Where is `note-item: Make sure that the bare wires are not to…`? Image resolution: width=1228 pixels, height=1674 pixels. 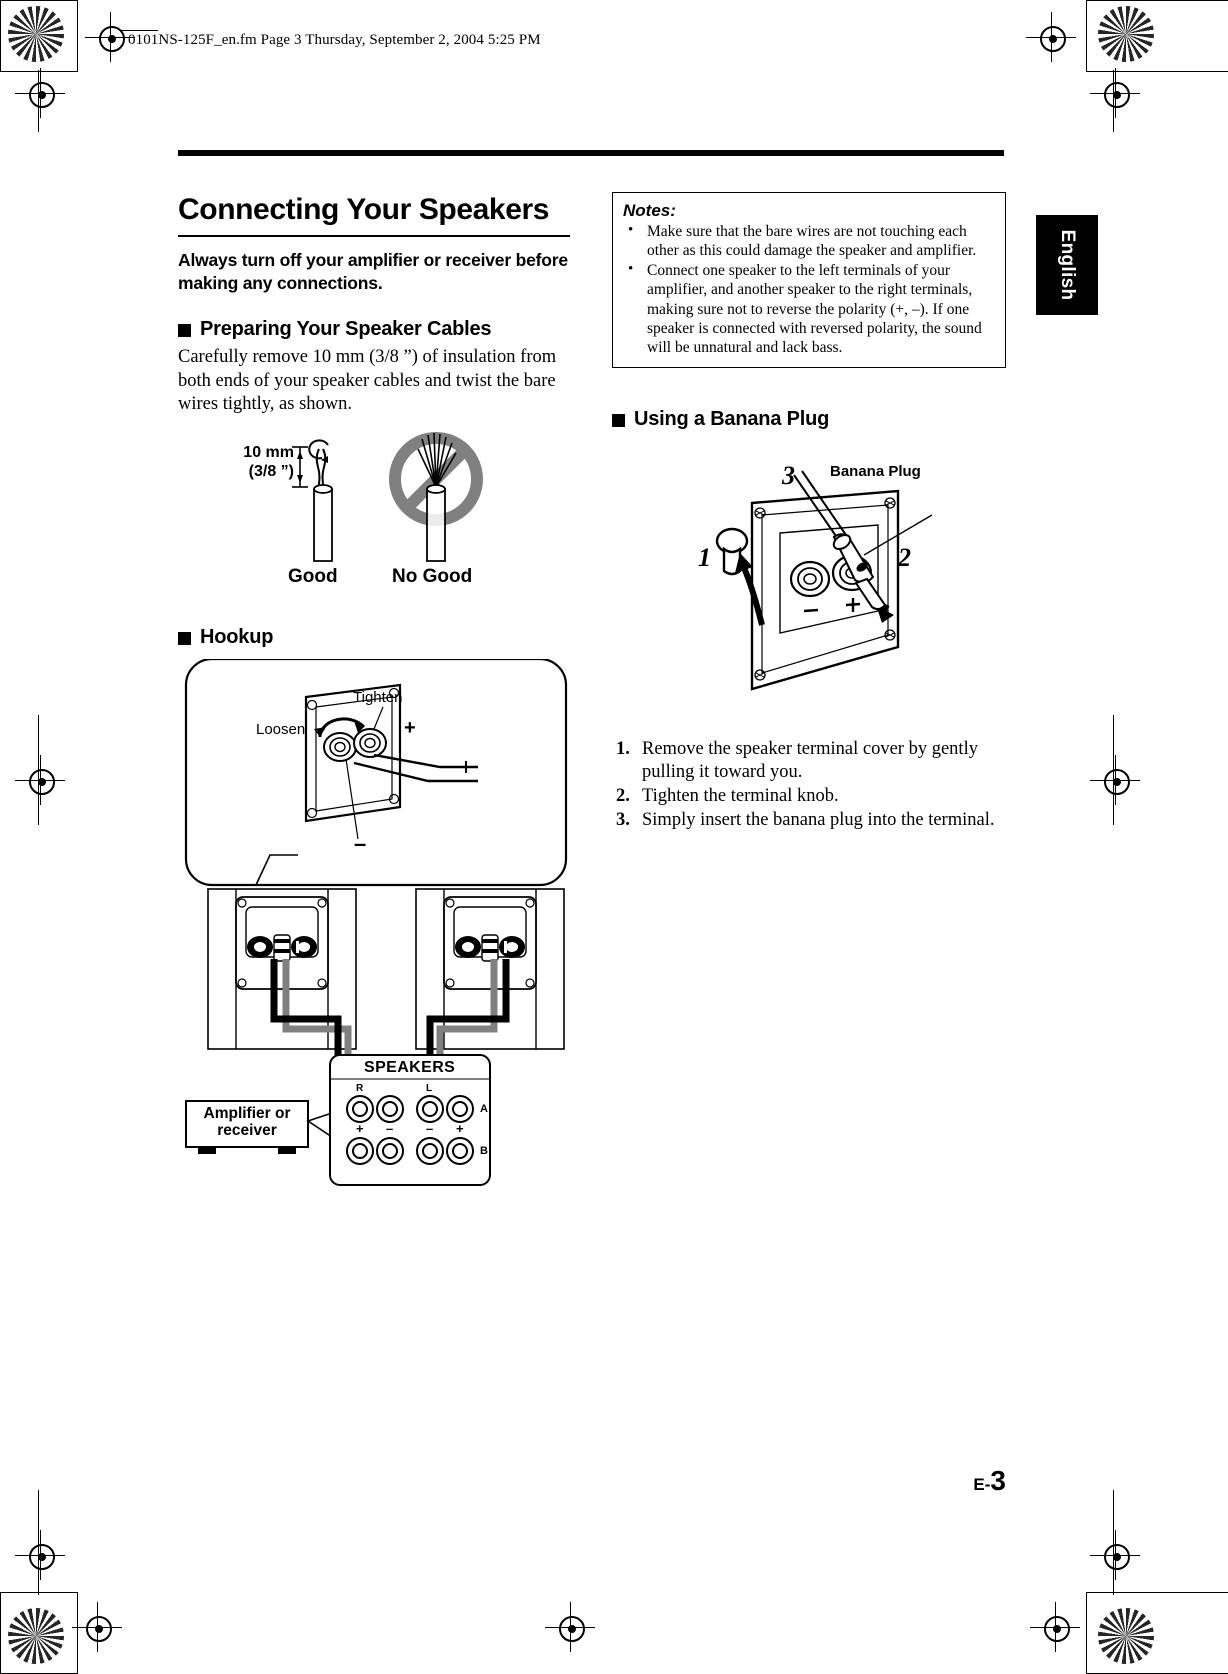
note-item: Make sure that the bare wires are not to… is located at coordinates (809, 241).